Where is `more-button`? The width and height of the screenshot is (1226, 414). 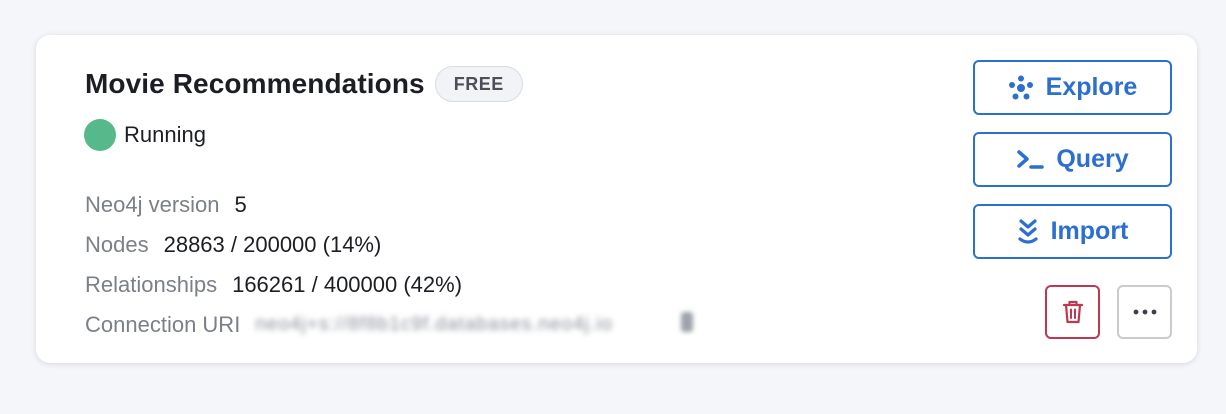
more-button is located at coordinates (1144, 312).